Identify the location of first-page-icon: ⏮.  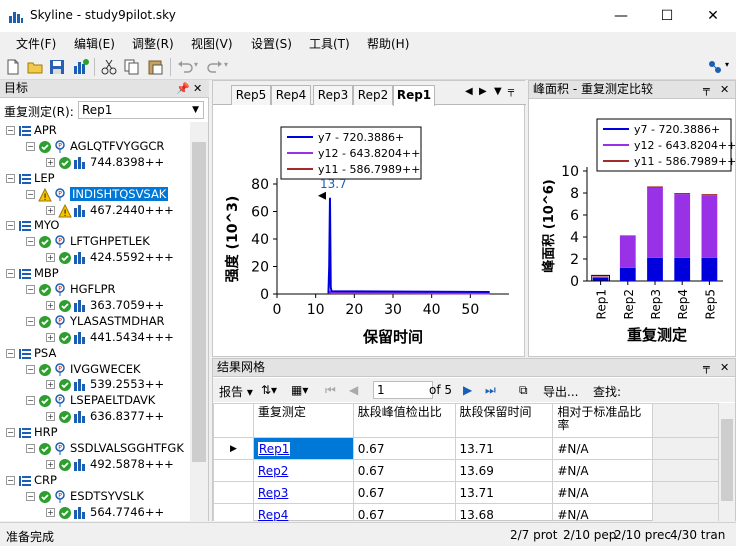
(330, 390).